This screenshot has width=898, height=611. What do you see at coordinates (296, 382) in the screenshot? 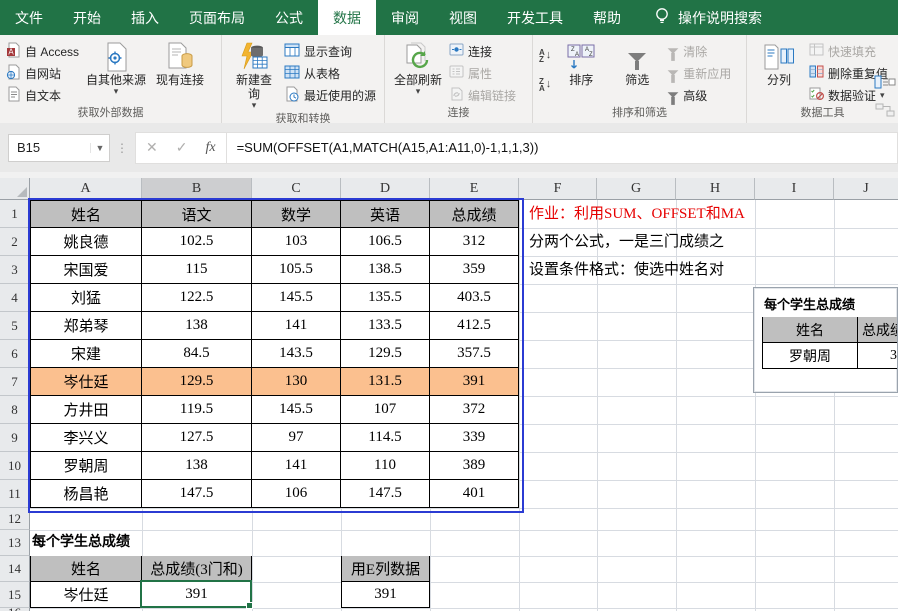
I see `cell: 130` at bounding box center [296, 382].